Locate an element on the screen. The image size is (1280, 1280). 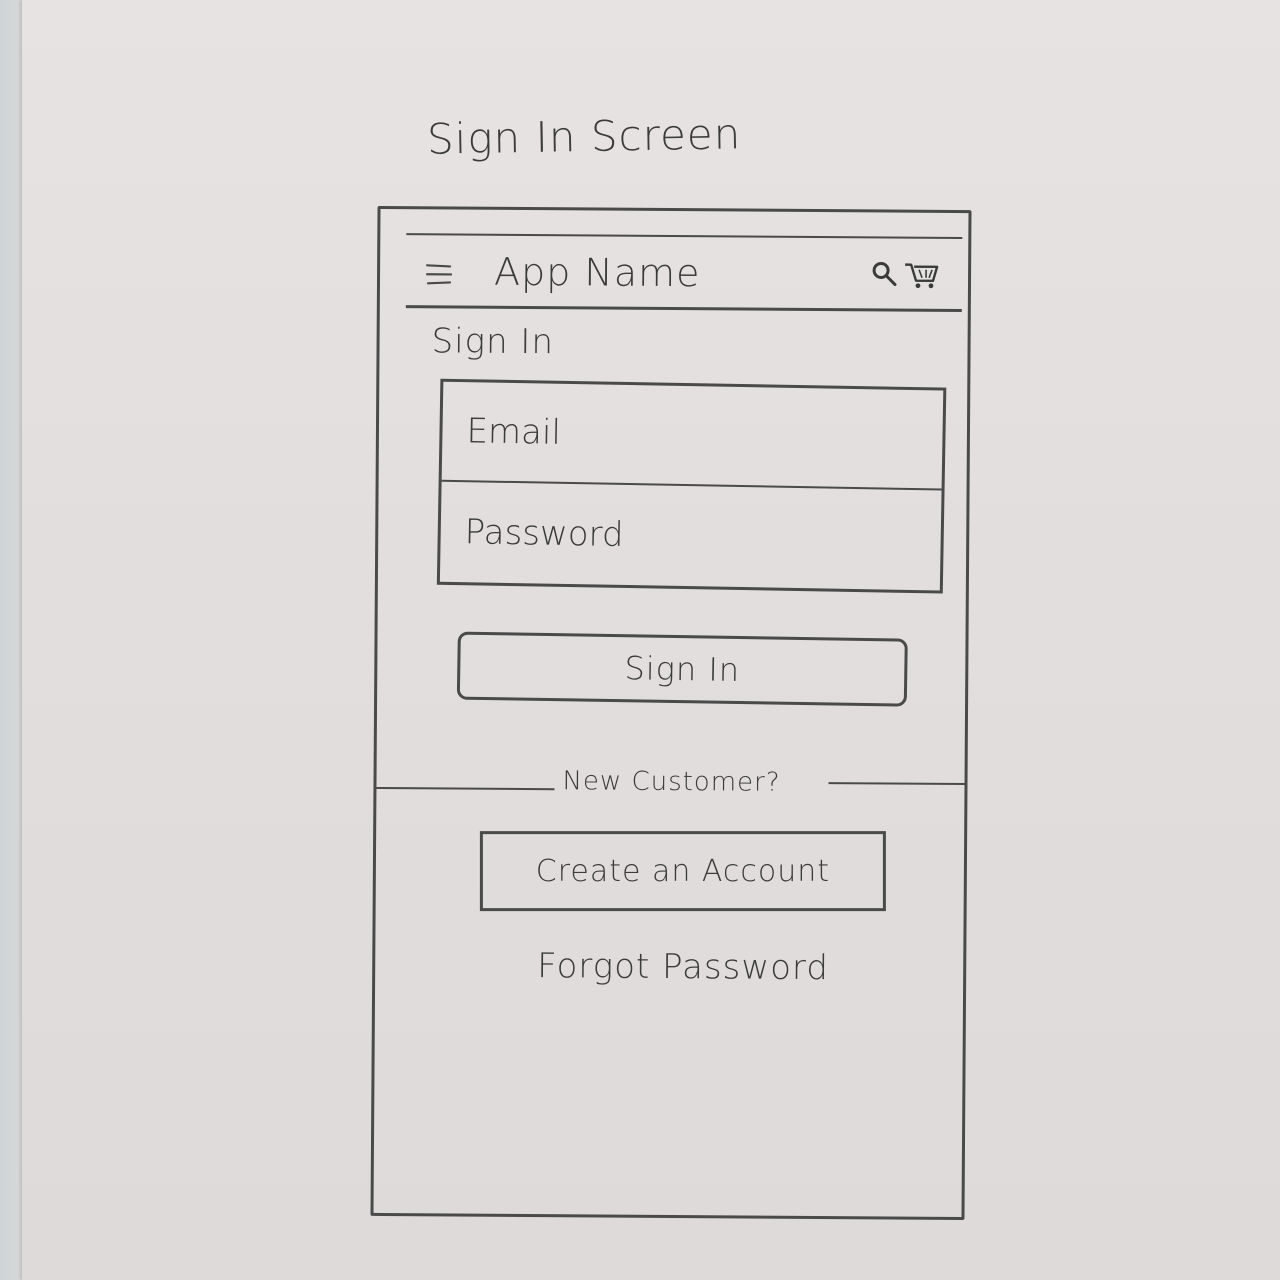
create-account-button: Create an Account is located at coordinates (682, 871).